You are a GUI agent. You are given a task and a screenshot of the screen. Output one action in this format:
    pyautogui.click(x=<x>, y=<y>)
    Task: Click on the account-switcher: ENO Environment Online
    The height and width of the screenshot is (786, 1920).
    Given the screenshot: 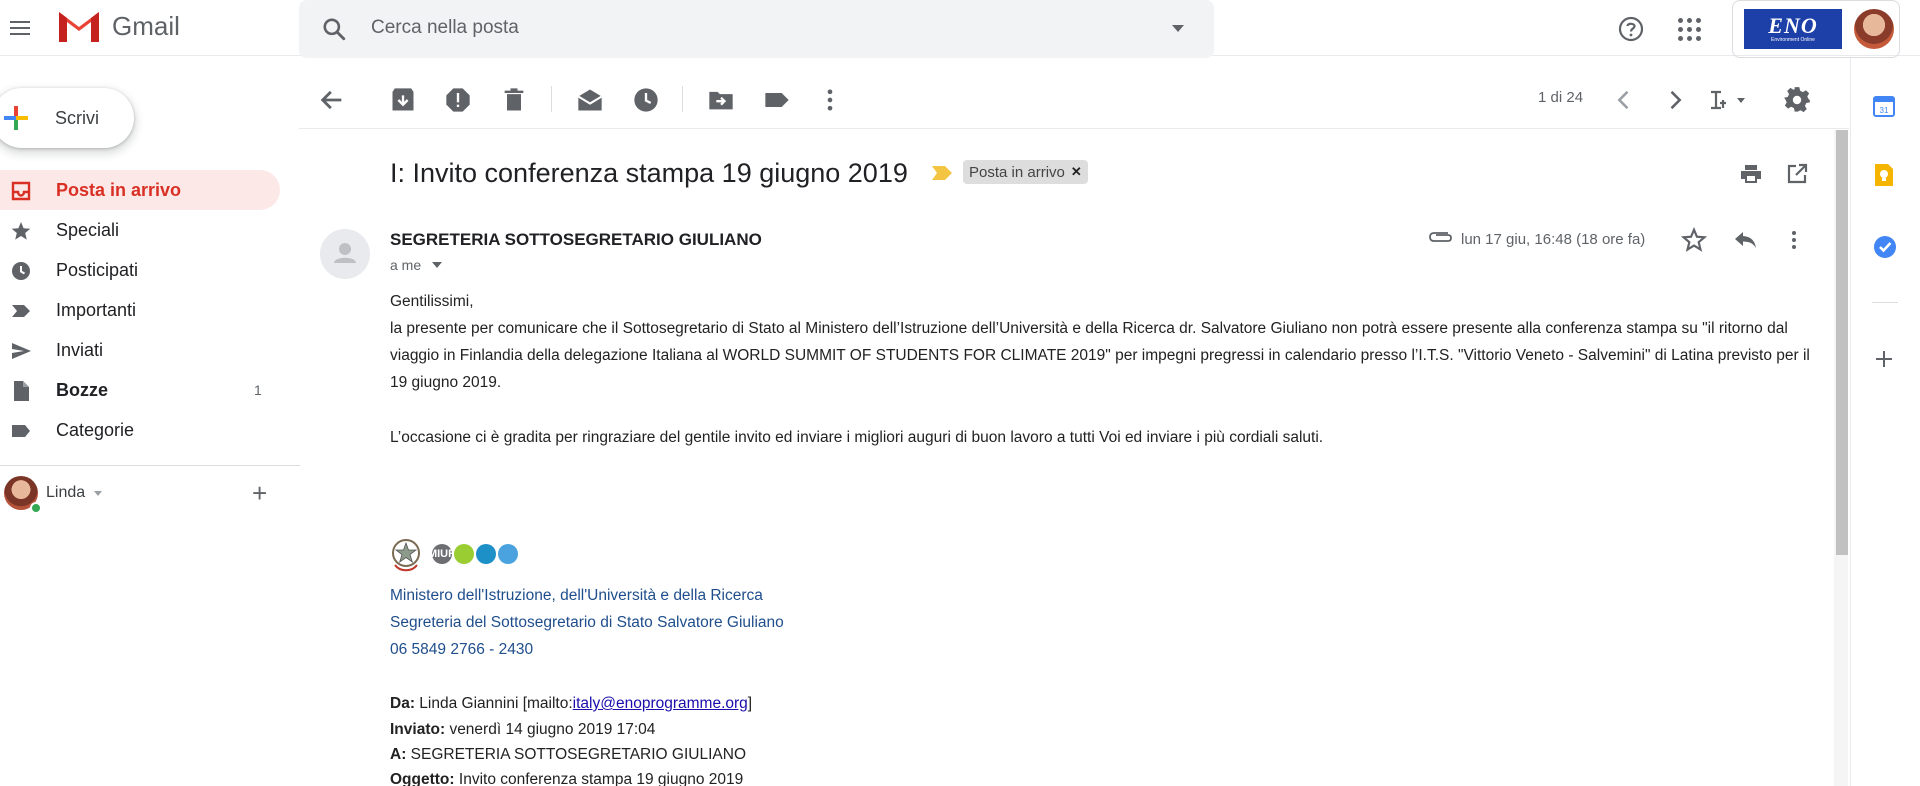 What is the action you would take?
    pyautogui.click(x=1816, y=29)
    